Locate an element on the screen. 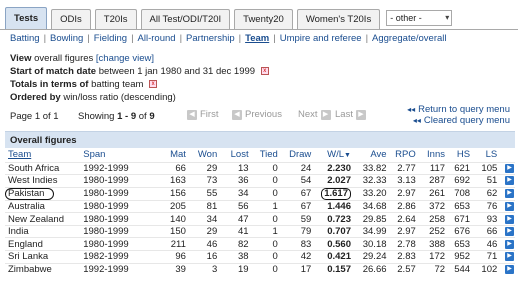 This screenshot has height=300, width=518. team-link: England is located at coordinates (25, 244).